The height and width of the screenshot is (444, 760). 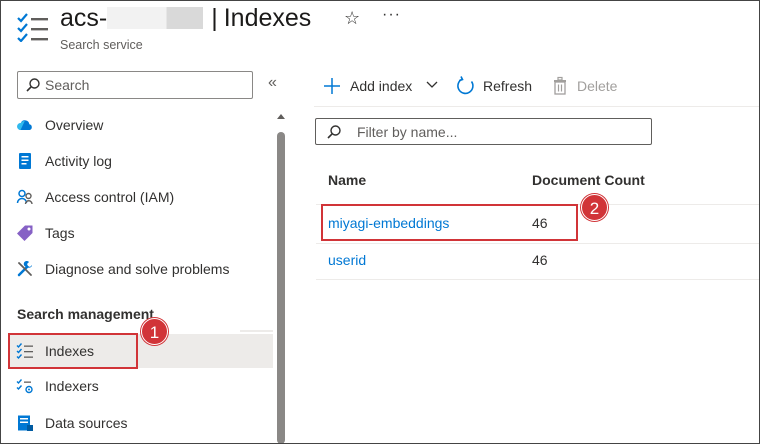 I want to click on page-title: acs- | Indexes, so click(x=185, y=18).